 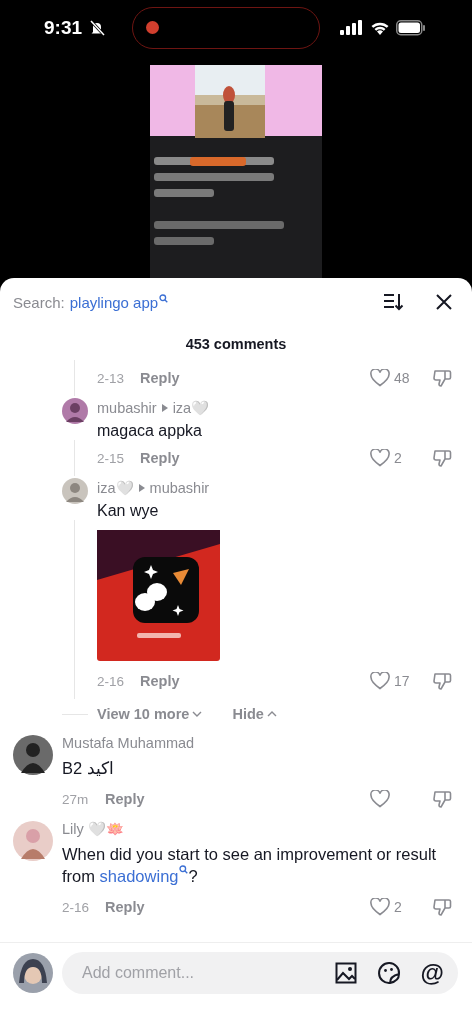 What do you see at coordinates (267, 745) in the screenshot?
I see `author-name: Mustafa Muhammad` at bounding box center [267, 745].